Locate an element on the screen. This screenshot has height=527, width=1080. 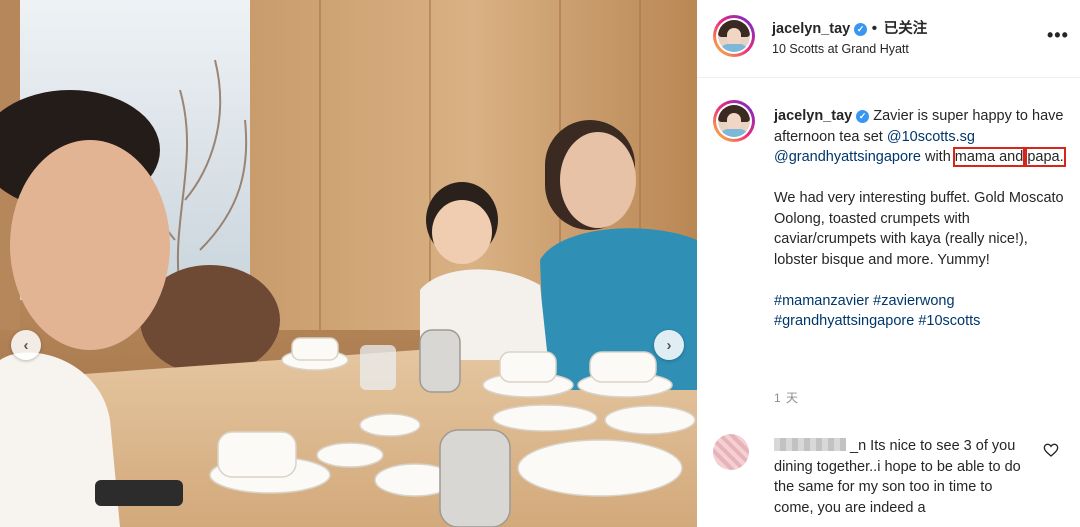
caption-username: jacelyn_tay is located at coordinates (813, 116).